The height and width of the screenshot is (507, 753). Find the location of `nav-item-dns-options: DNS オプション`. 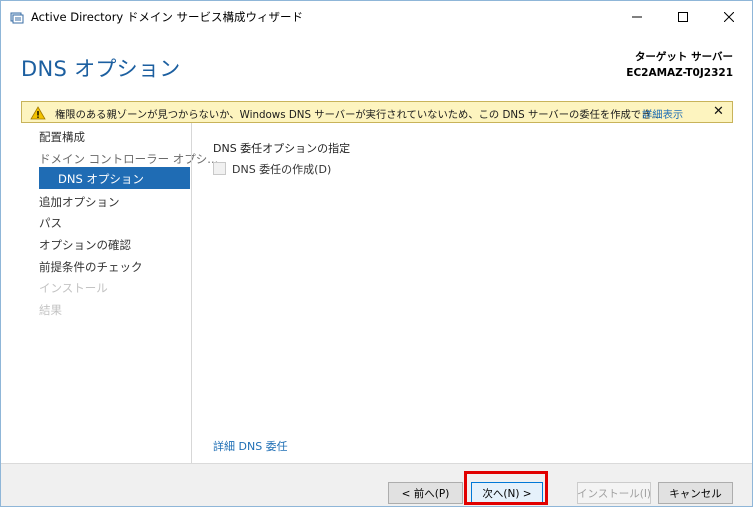

nav-item-dns-options: DNS オプション is located at coordinates (114, 178).